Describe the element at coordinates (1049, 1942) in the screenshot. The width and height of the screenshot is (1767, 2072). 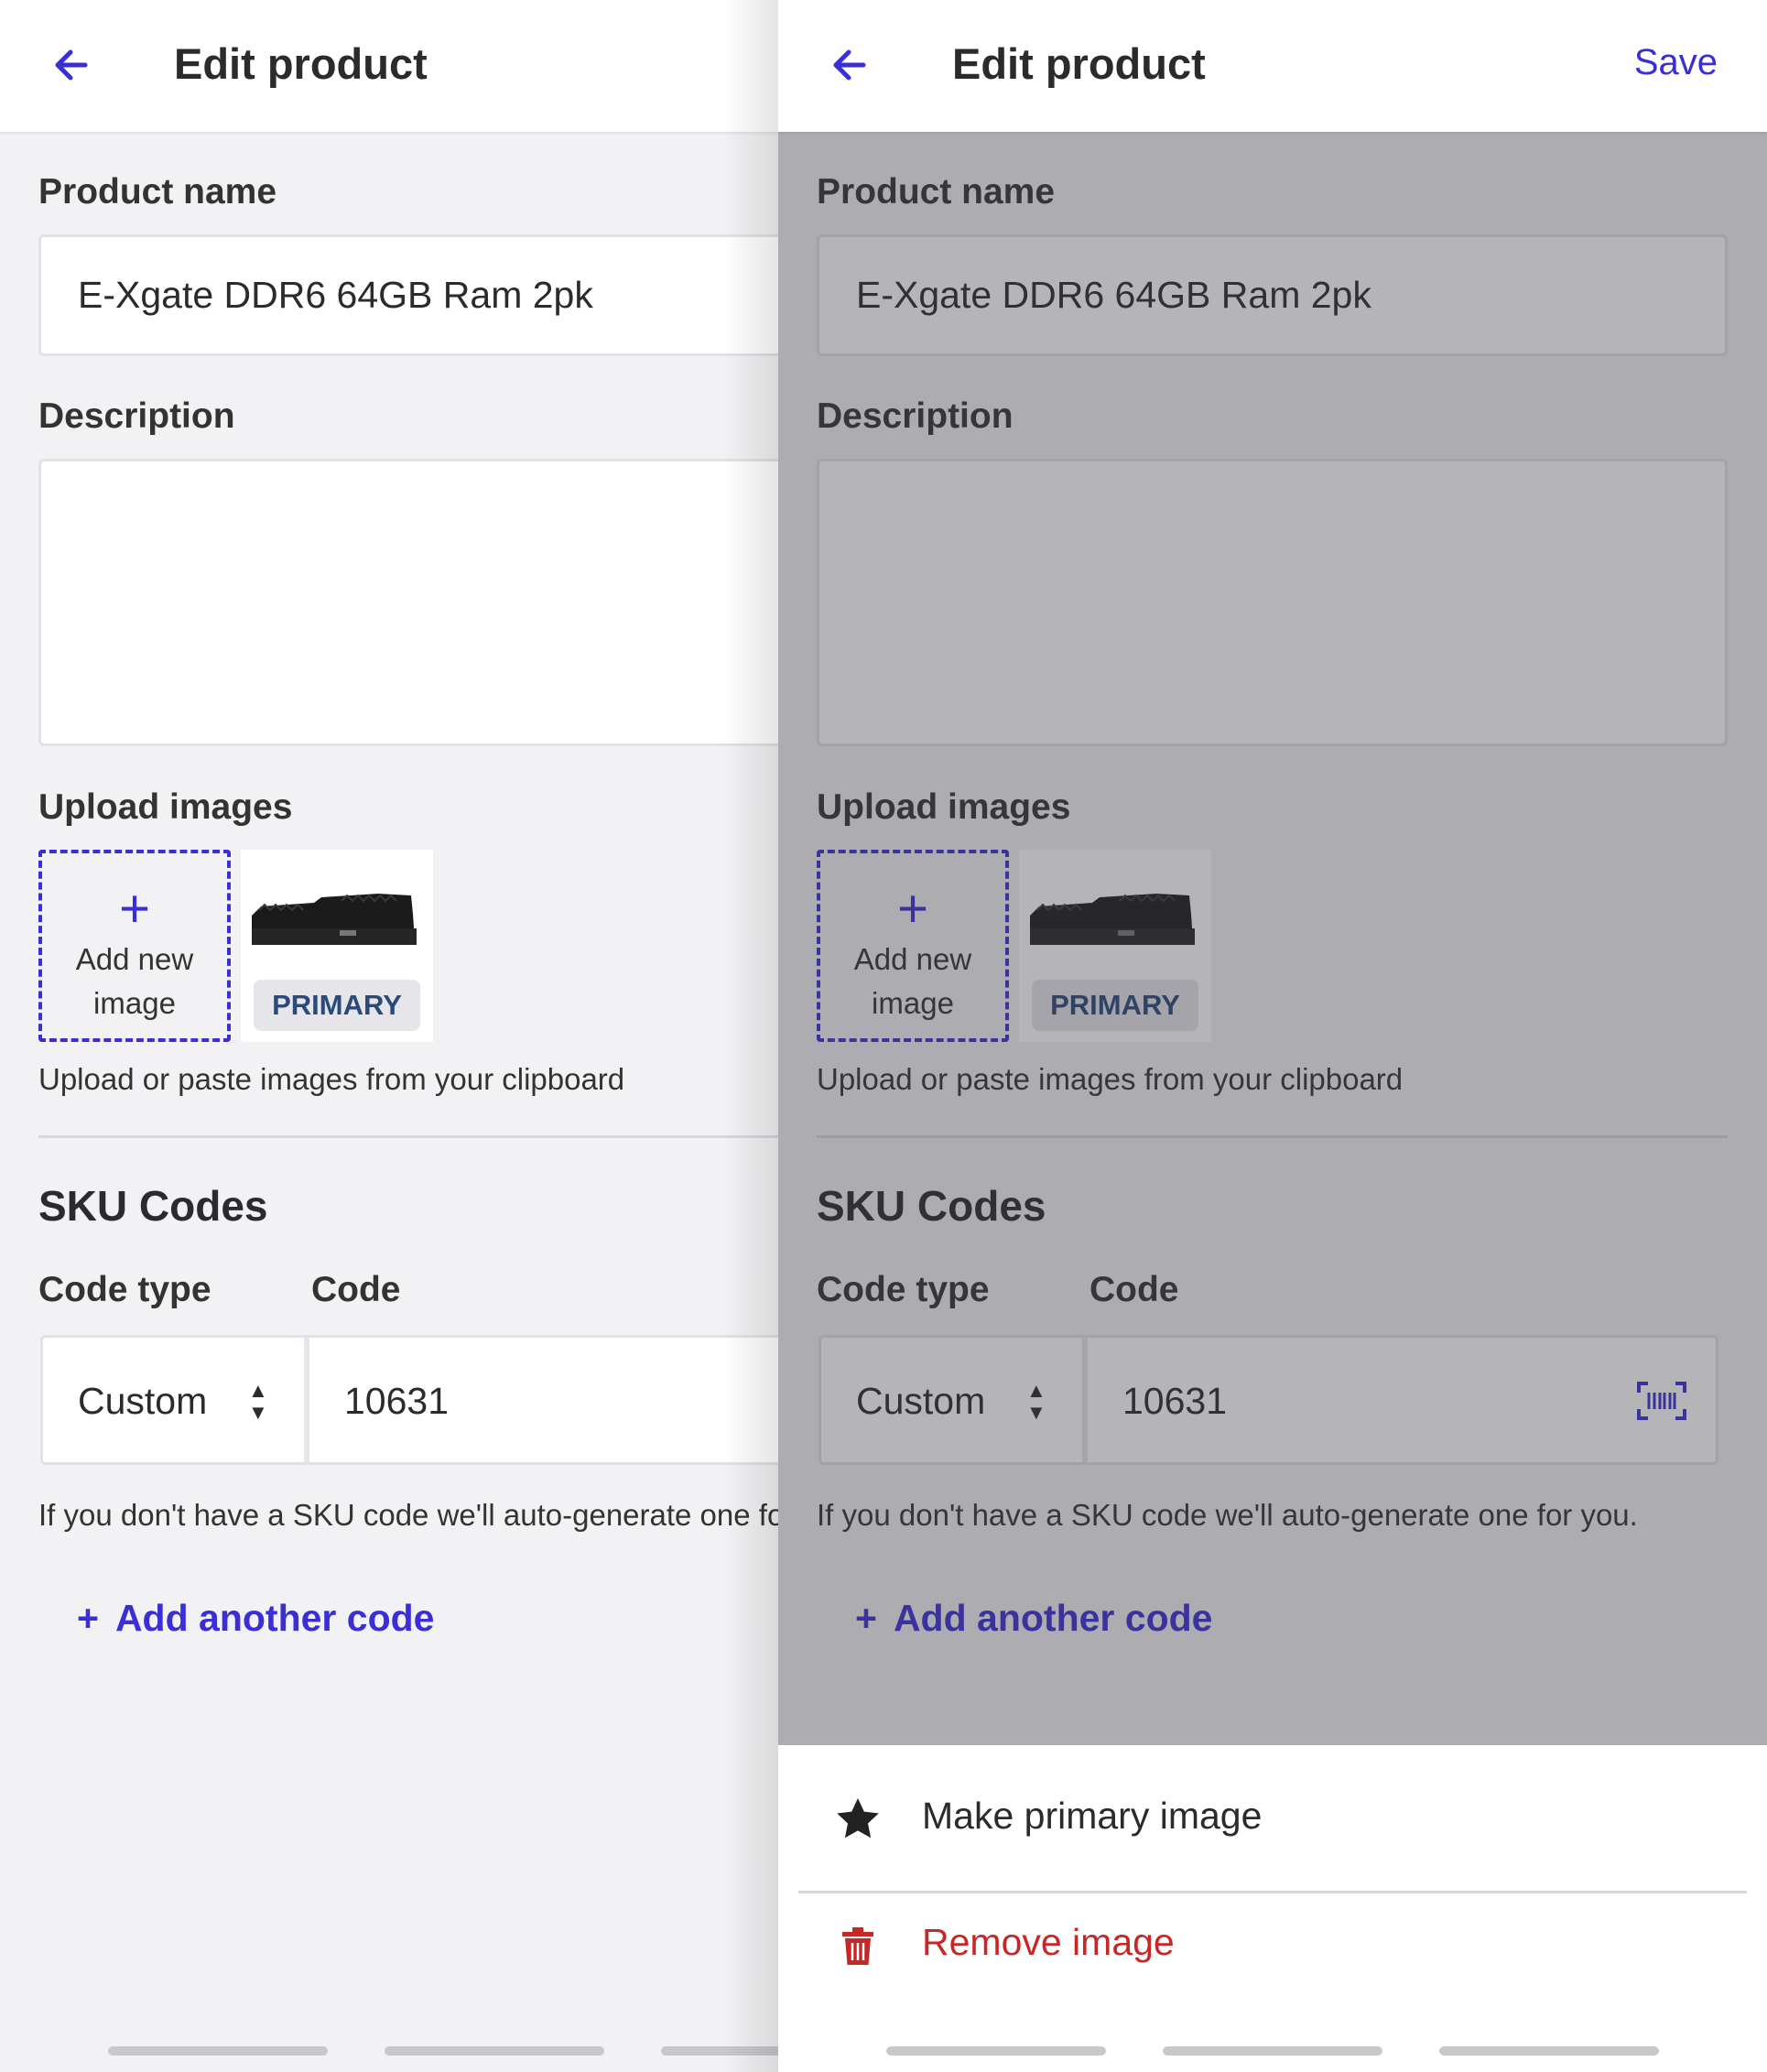
I see `remove-image-label: Remove image` at that location.